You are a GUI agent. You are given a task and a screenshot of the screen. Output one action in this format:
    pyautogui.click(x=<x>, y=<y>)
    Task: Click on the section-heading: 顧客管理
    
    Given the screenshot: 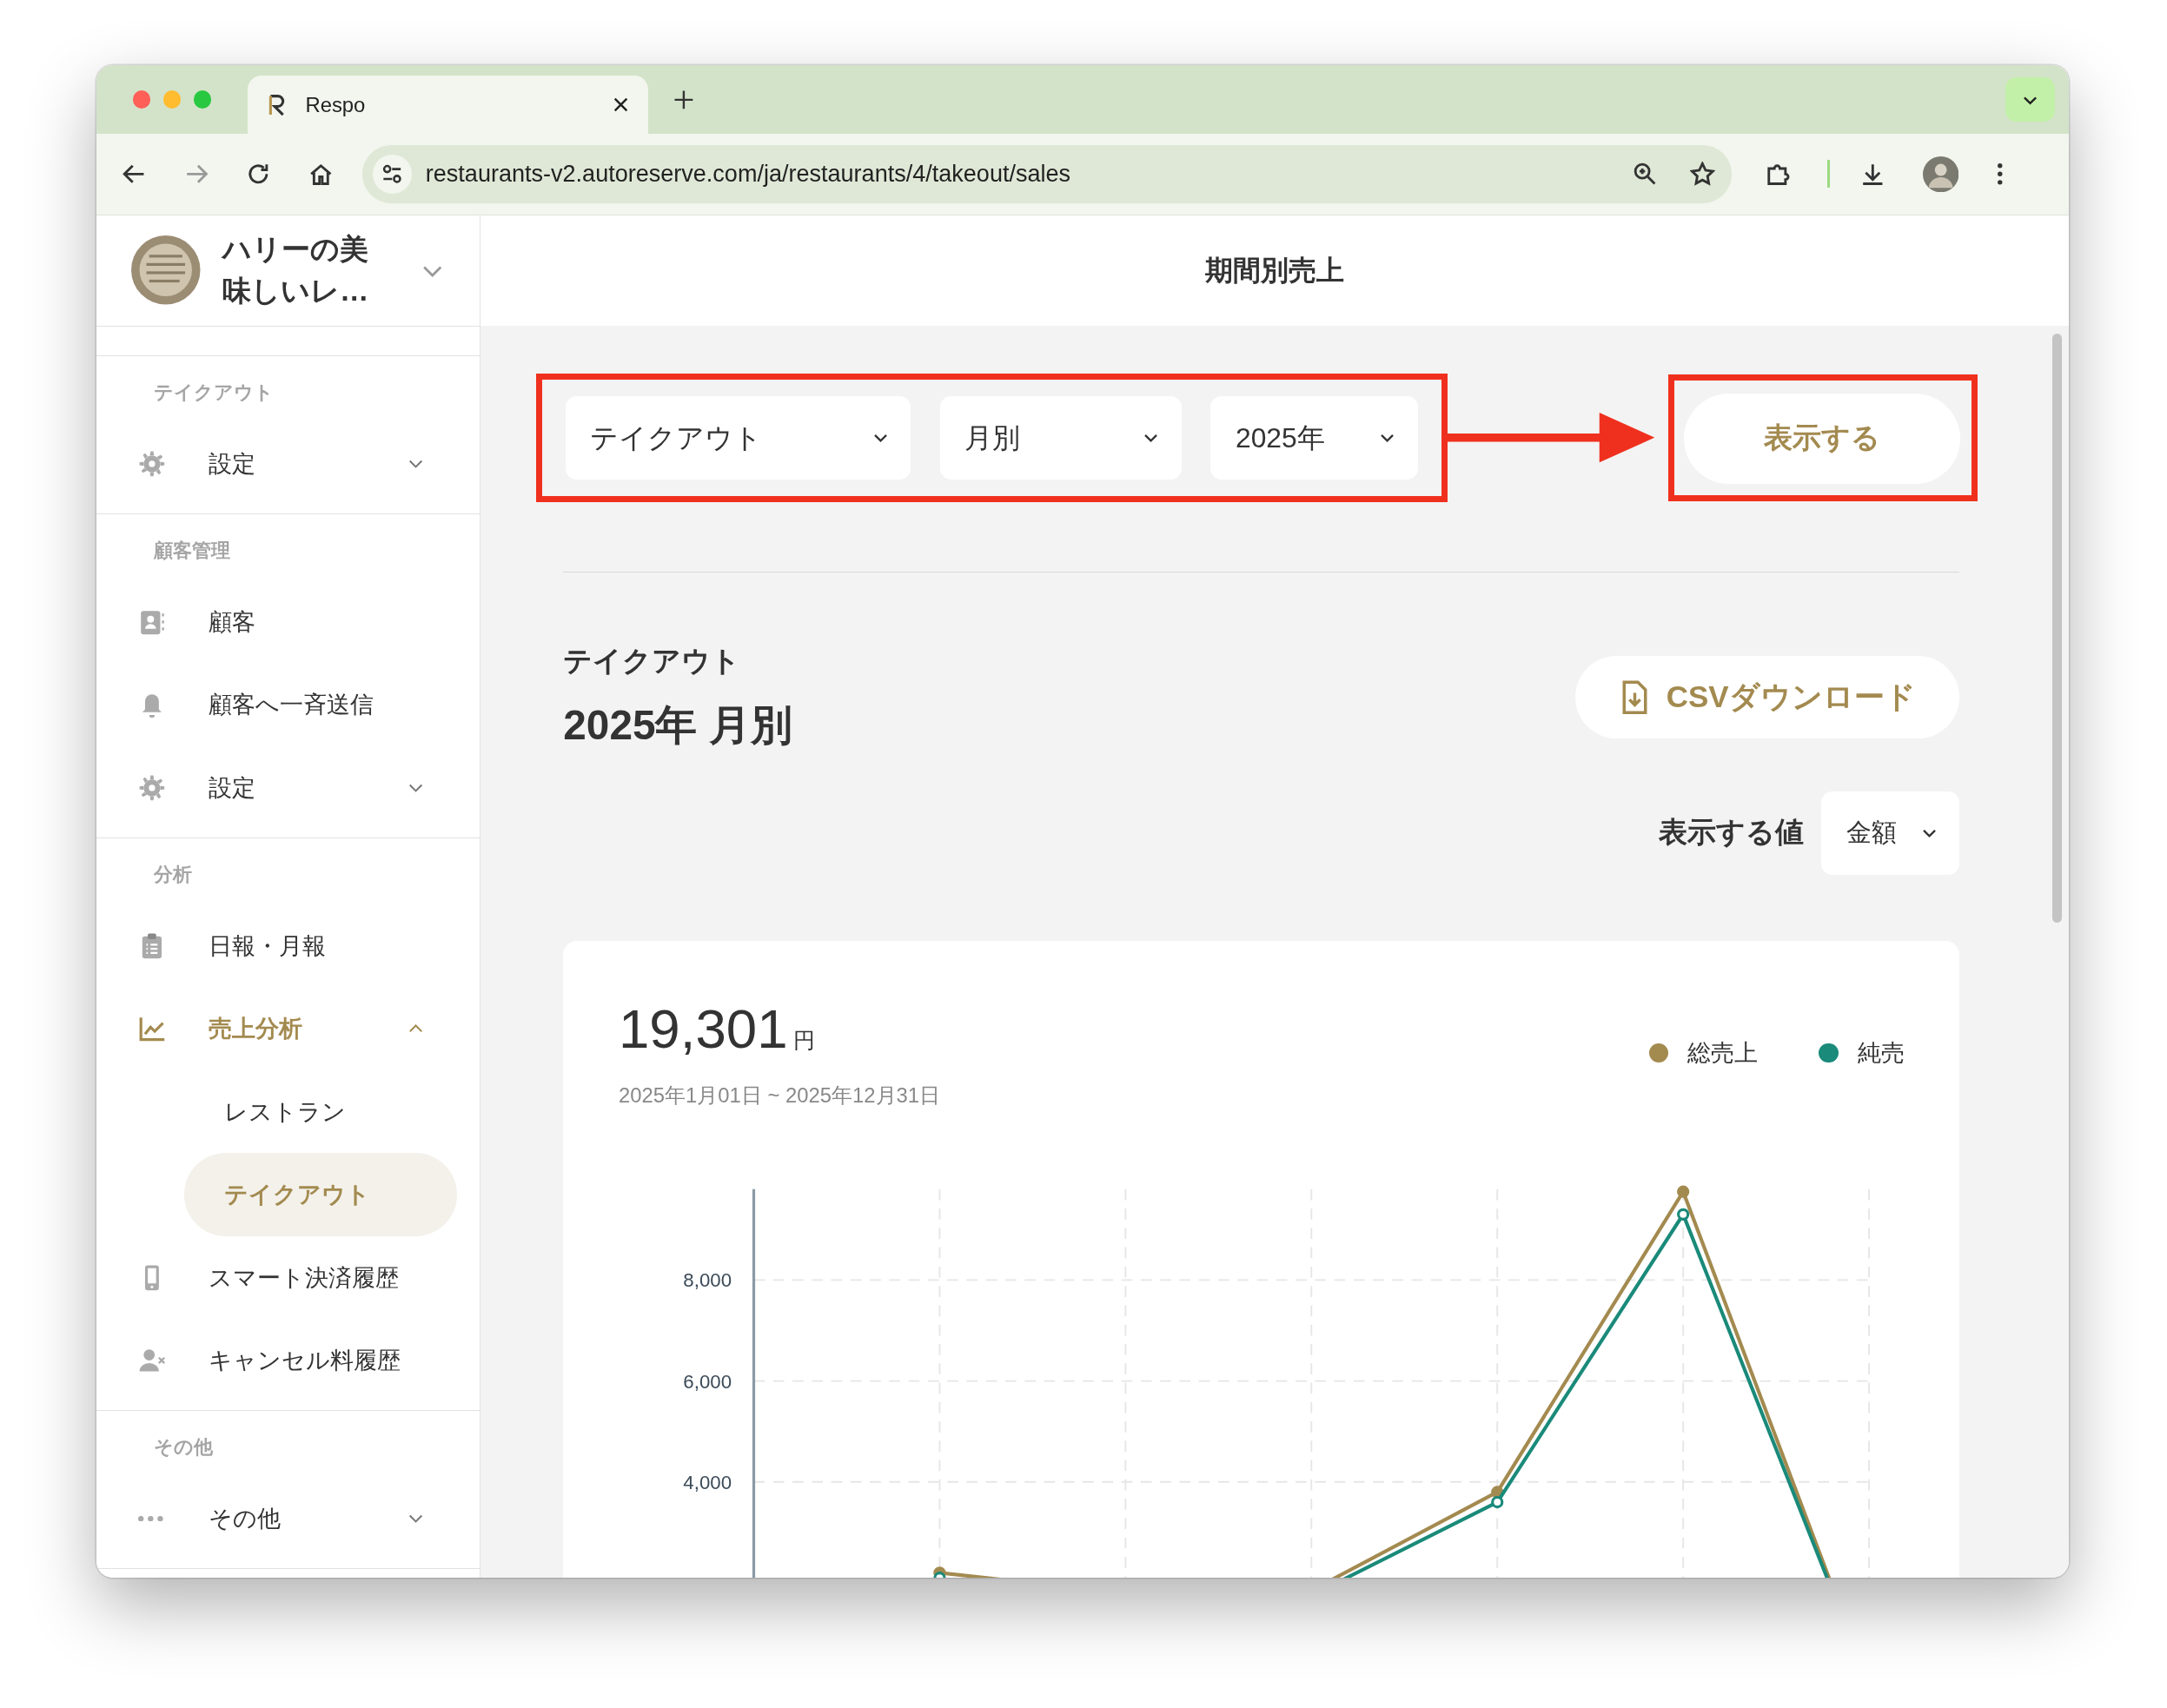 What is the action you would take?
    pyautogui.click(x=192, y=551)
    